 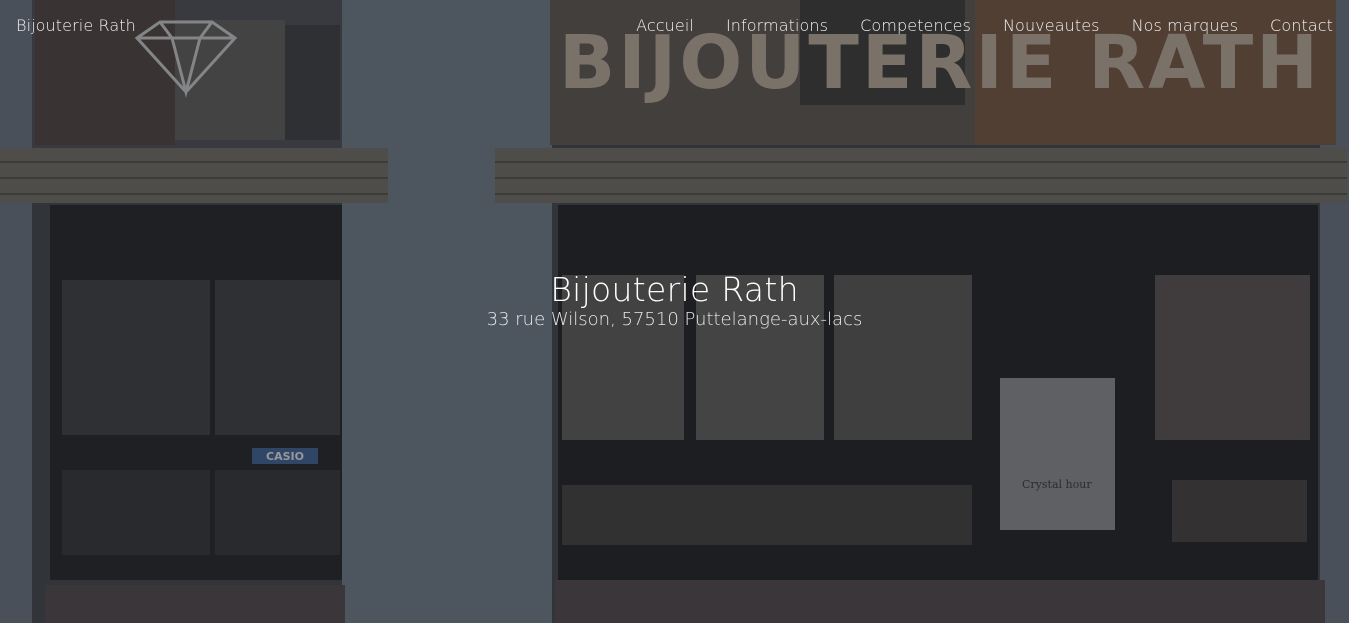 What do you see at coordinates (674, 289) in the screenshot?
I see `hero-title: Bijouterie Rath` at bounding box center [674, 289].